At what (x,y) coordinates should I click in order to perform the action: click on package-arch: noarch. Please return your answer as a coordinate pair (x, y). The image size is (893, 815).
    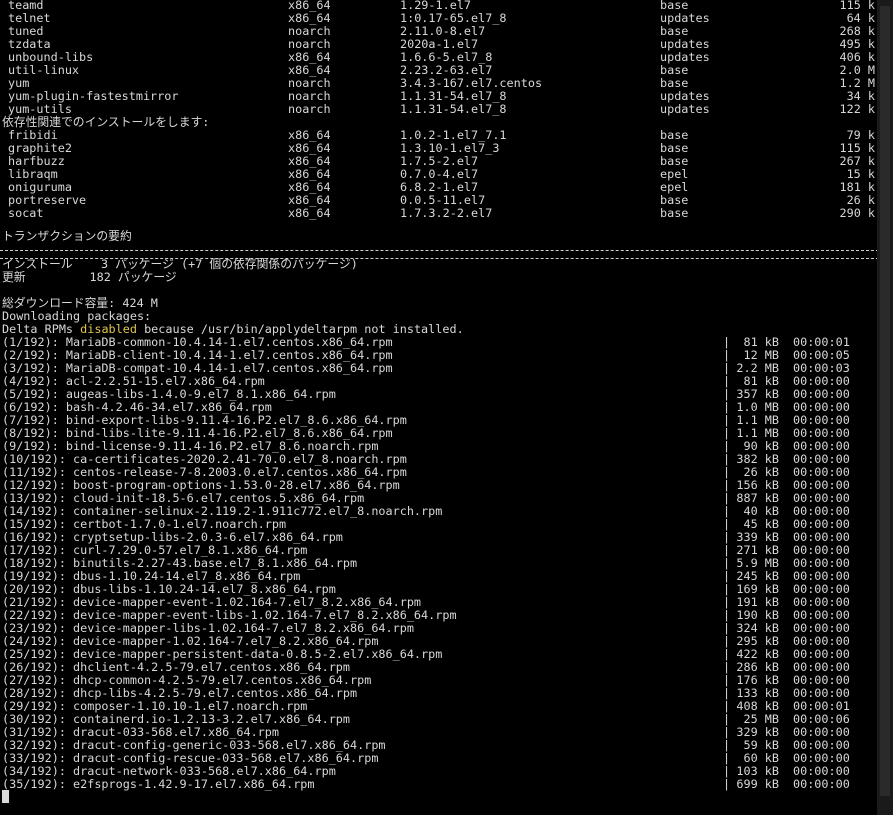
    Looking at the image, I should click on (309, 109).